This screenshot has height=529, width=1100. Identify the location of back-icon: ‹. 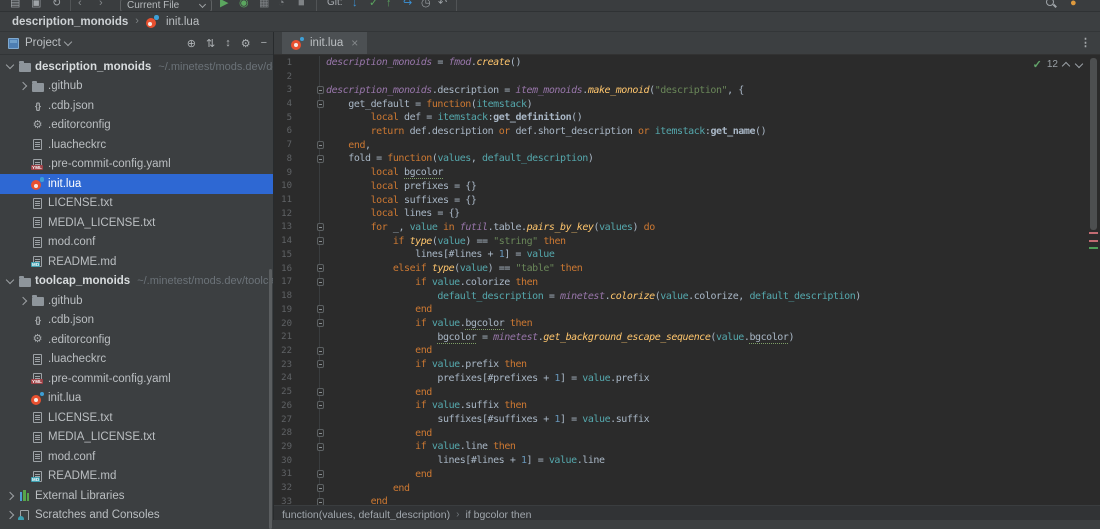
(80, 5).